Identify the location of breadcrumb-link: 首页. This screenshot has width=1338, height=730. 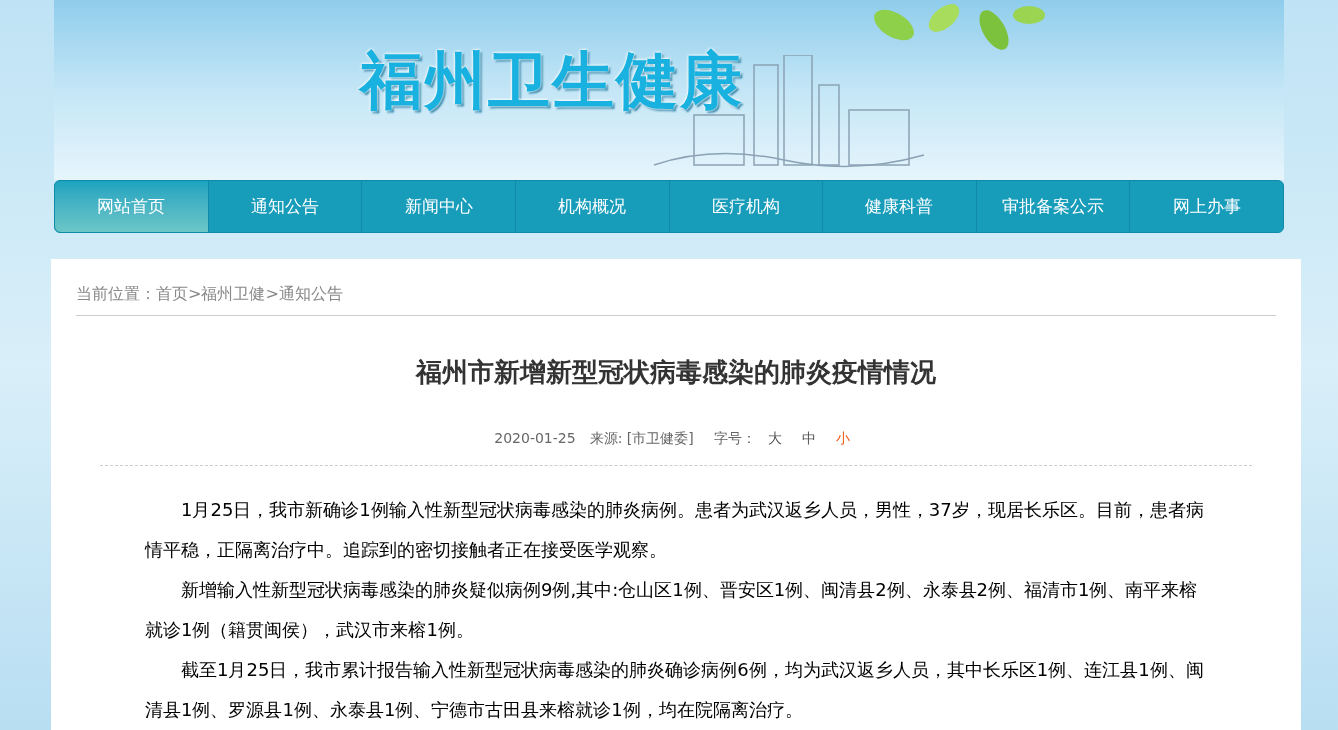
(172, 294).